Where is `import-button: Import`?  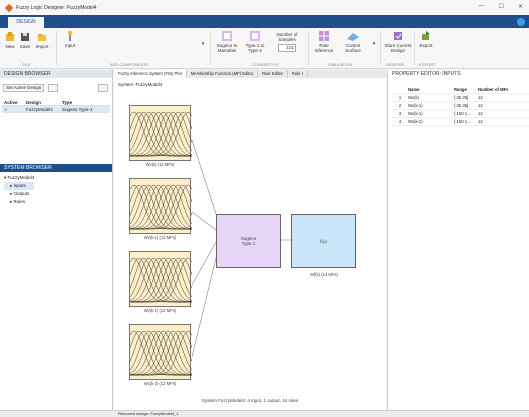
import-button: Import is located at coordinates (42, 40).